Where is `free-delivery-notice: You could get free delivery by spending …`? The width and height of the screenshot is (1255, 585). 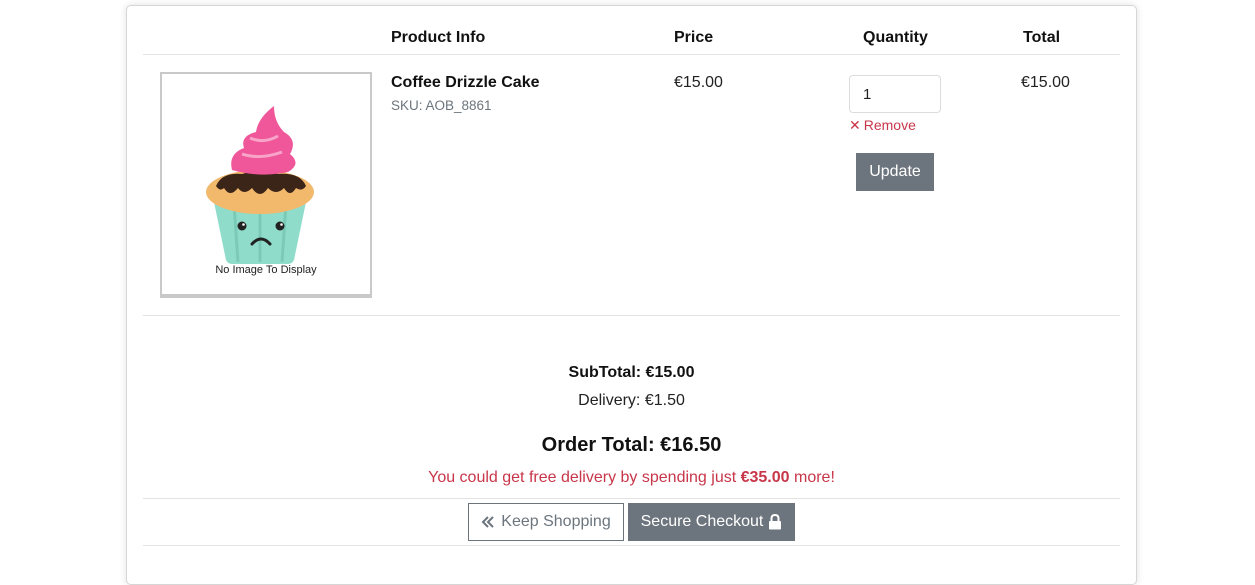 free-delivery-notice: You could get free delivery by spending … is located at coordinates (631, 478).